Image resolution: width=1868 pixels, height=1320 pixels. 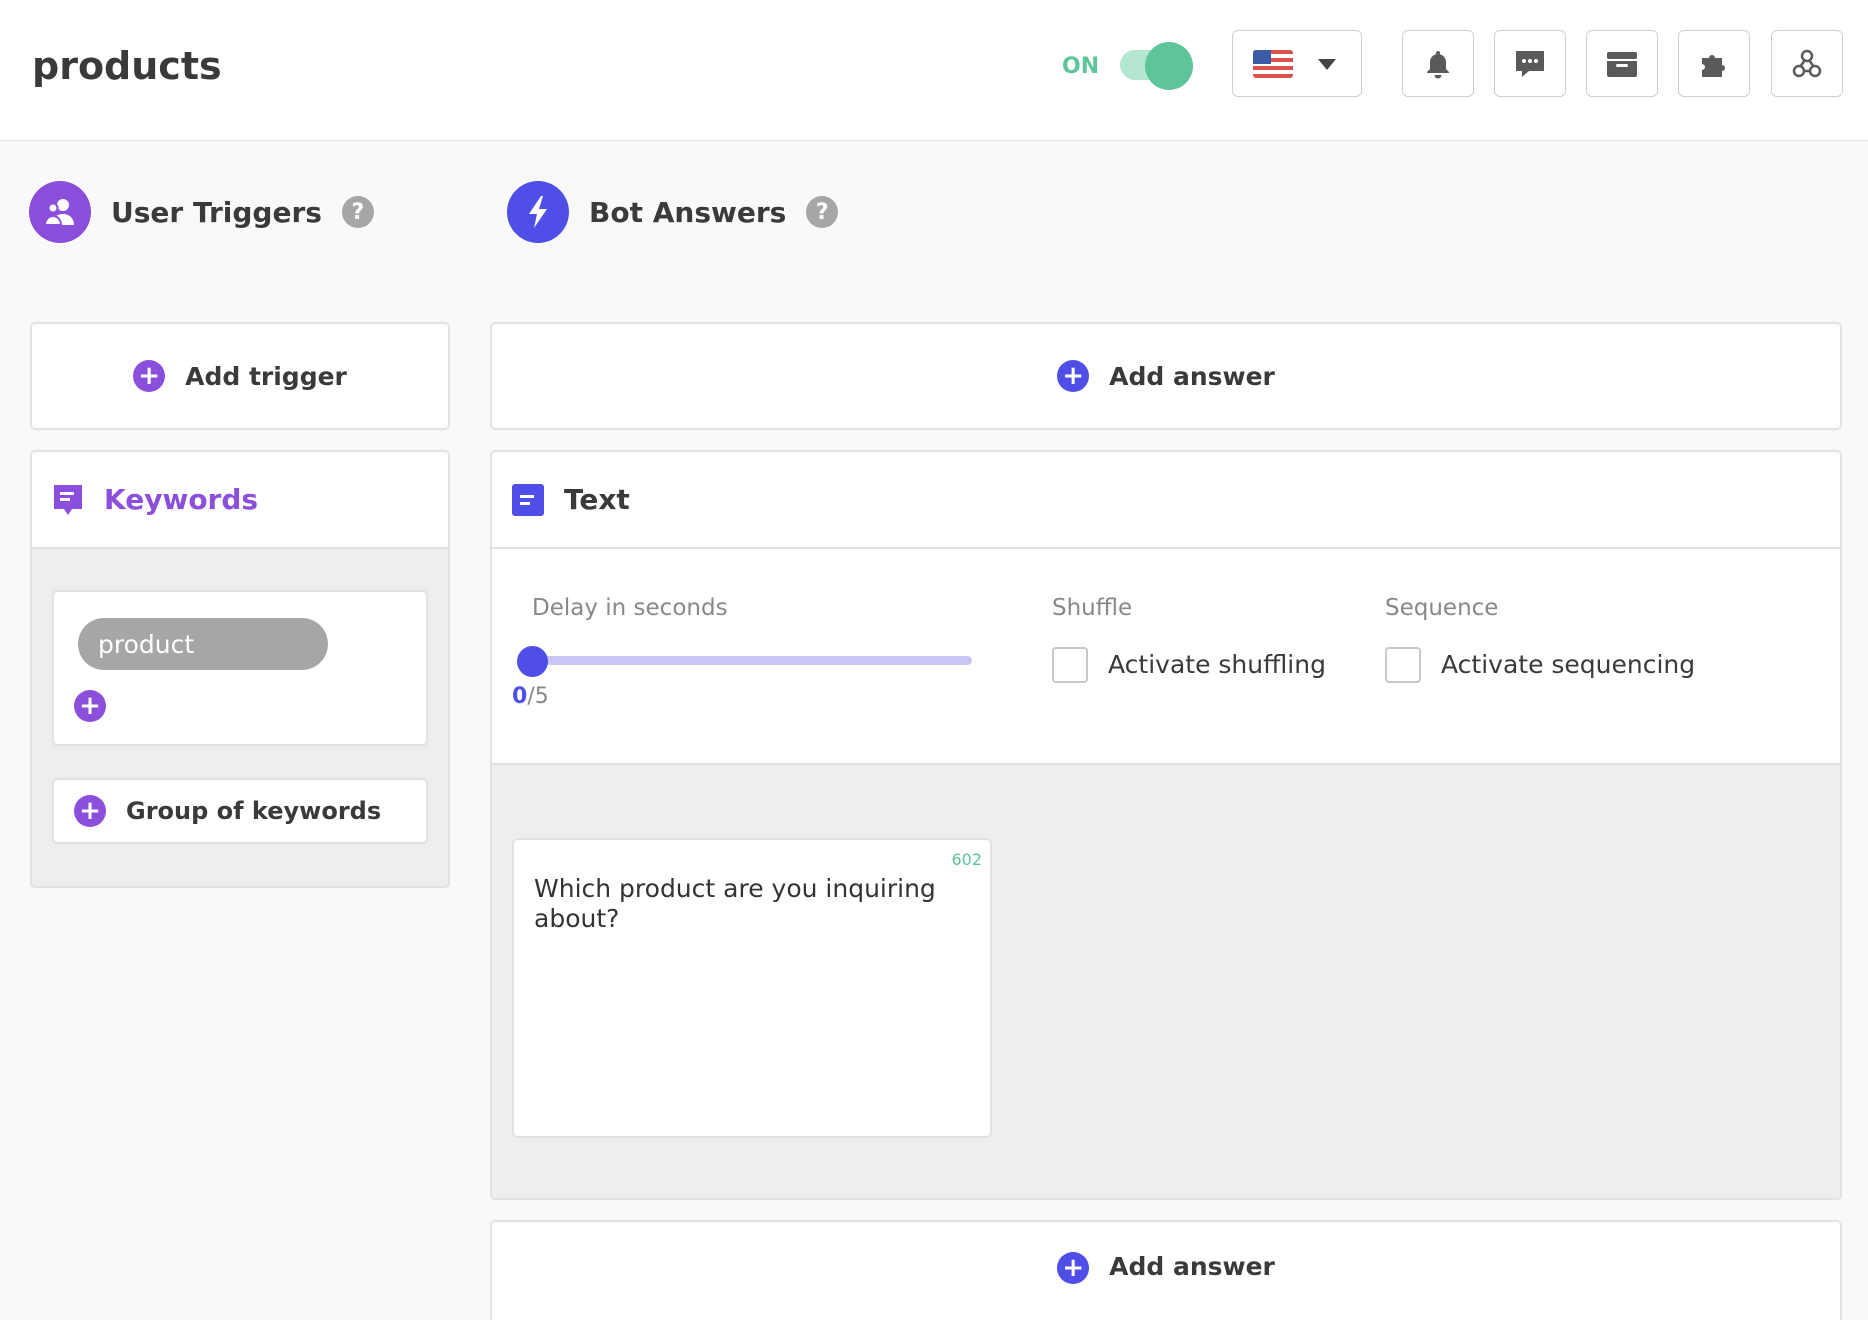 I want to click on section-title: Bot Answers, so click(x=688, y=212).